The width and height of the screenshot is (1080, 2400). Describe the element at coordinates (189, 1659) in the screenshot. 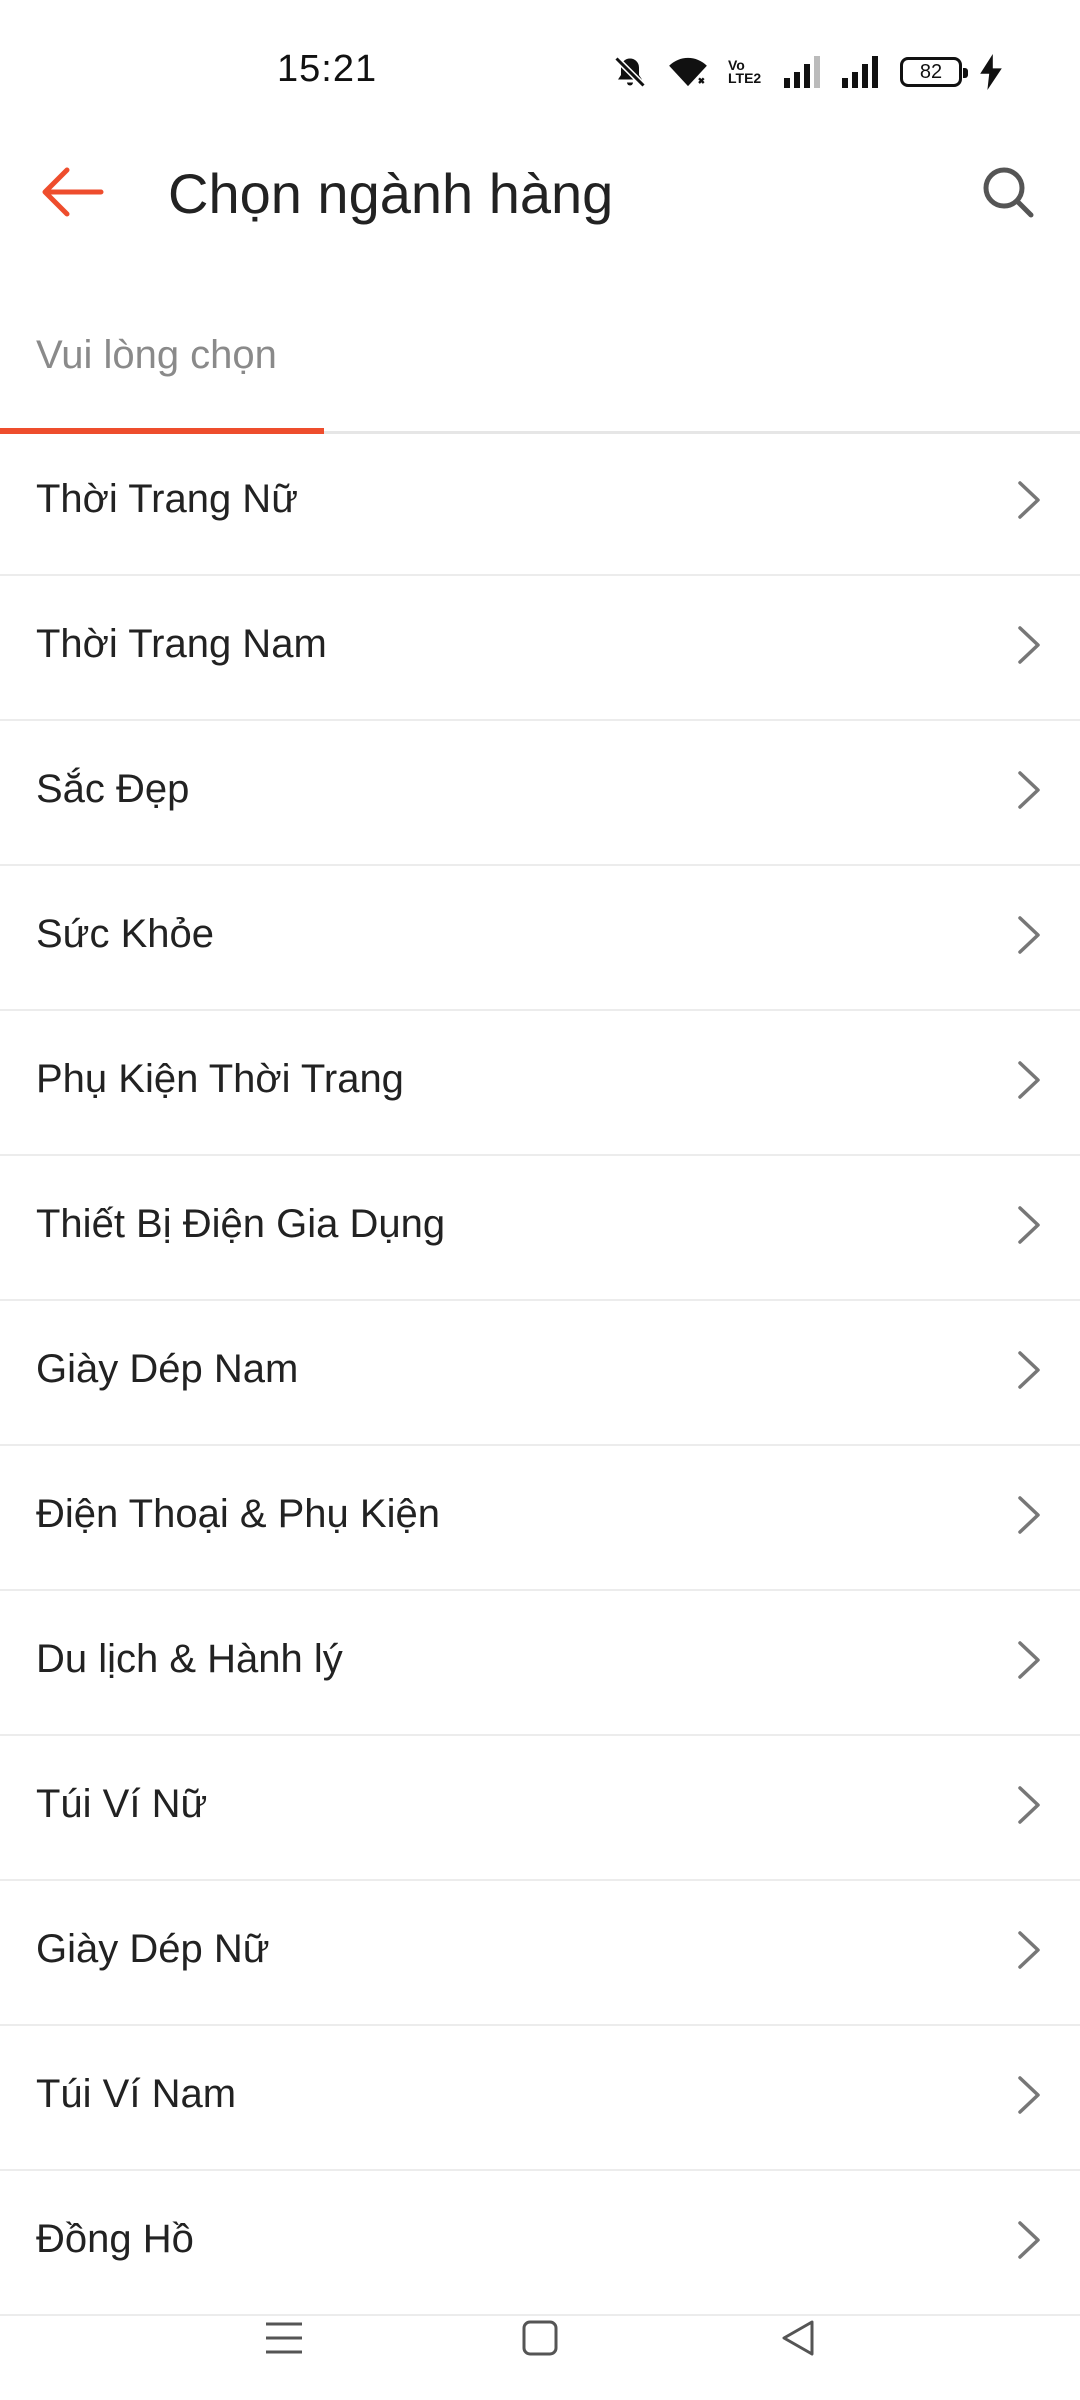

I see `category-label: Du lịch & Hành lý` at that location.